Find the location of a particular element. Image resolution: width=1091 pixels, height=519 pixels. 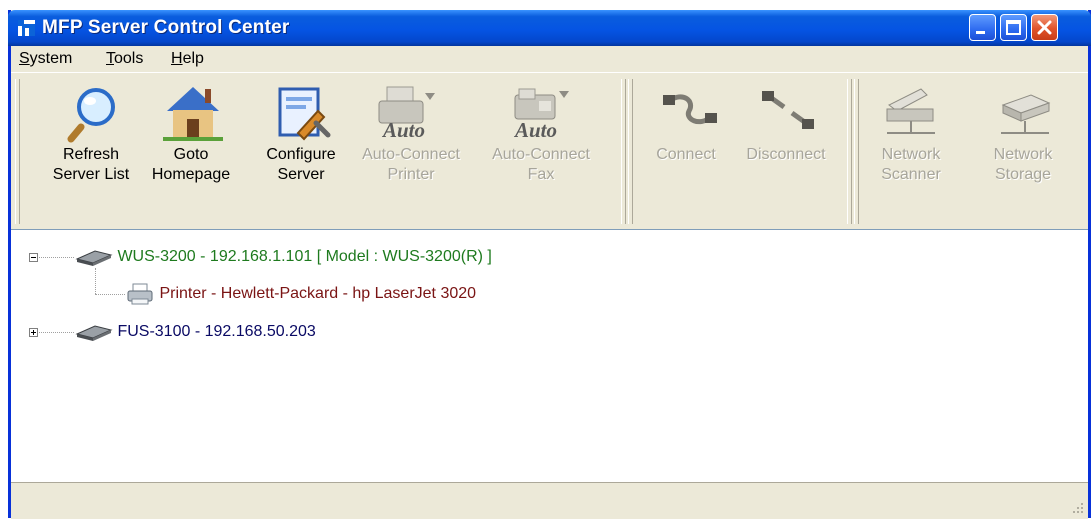

goto-homepage-button: Goto Homepage is located at coordinates (191, 133).